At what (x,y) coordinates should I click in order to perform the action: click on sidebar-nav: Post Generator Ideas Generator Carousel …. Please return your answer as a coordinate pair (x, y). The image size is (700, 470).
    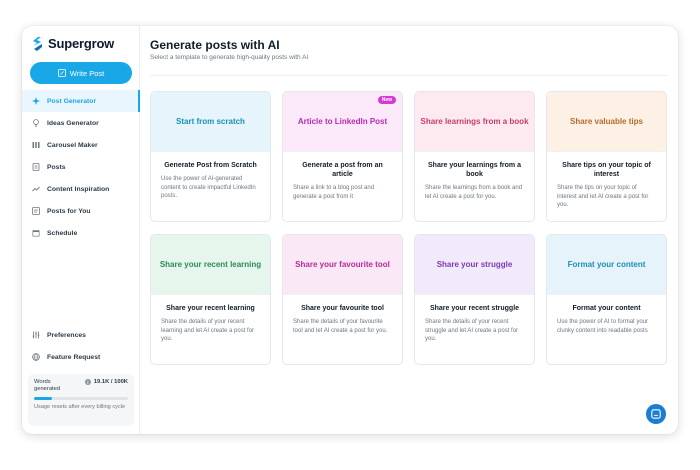
    Looking at the image, I should click on (81, 167).